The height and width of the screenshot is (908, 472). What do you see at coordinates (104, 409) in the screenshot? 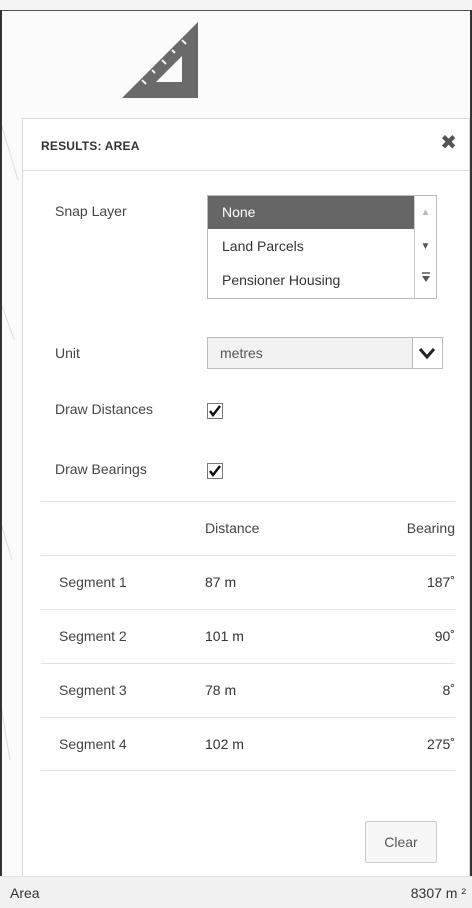
I see `draw-distances-label: Draw Distances` at bounding box center [104, 409].